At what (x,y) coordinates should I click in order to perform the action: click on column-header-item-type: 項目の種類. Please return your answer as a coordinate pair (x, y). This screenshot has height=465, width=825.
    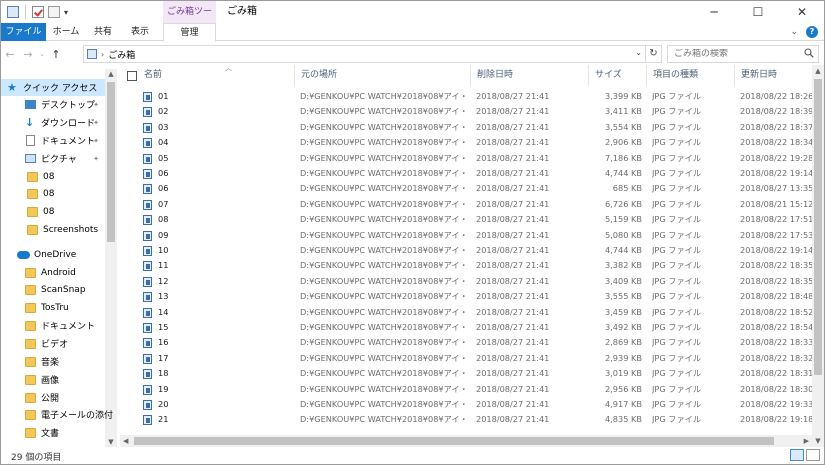
    Looking at the image, I should click on (690, 75).